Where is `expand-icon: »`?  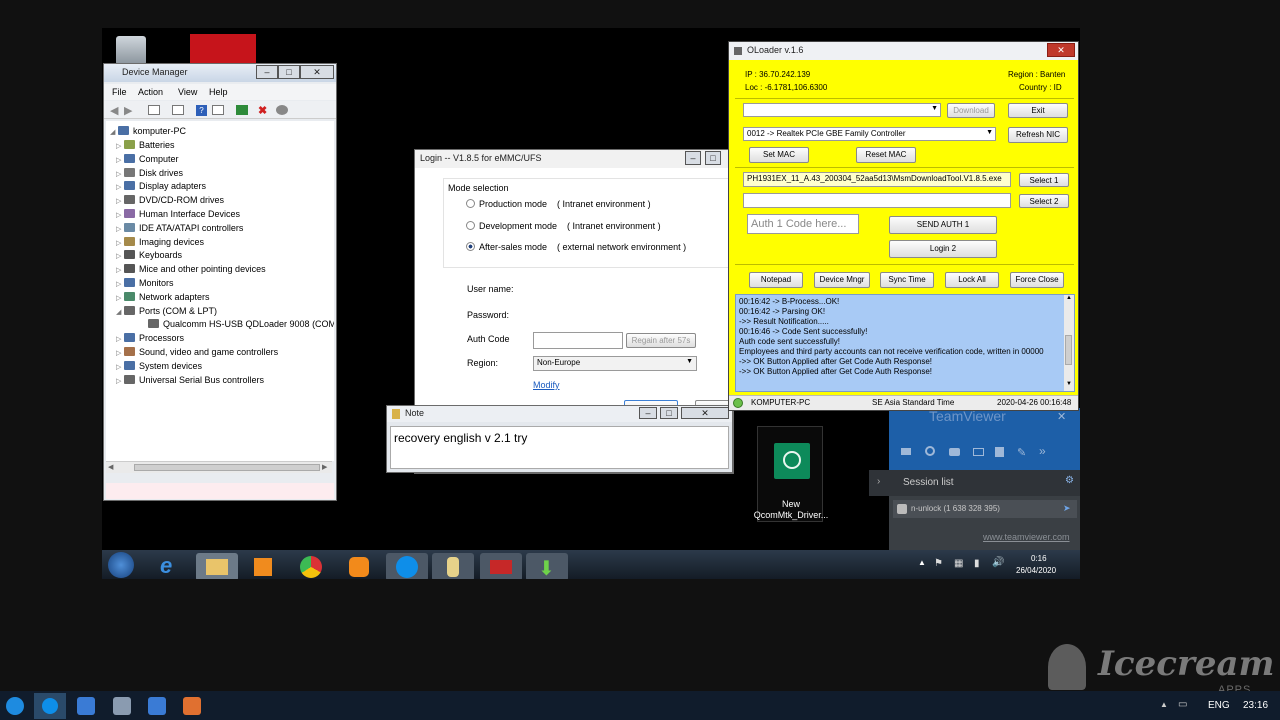
expand-icon: » is located at coordinates (1042, 451).